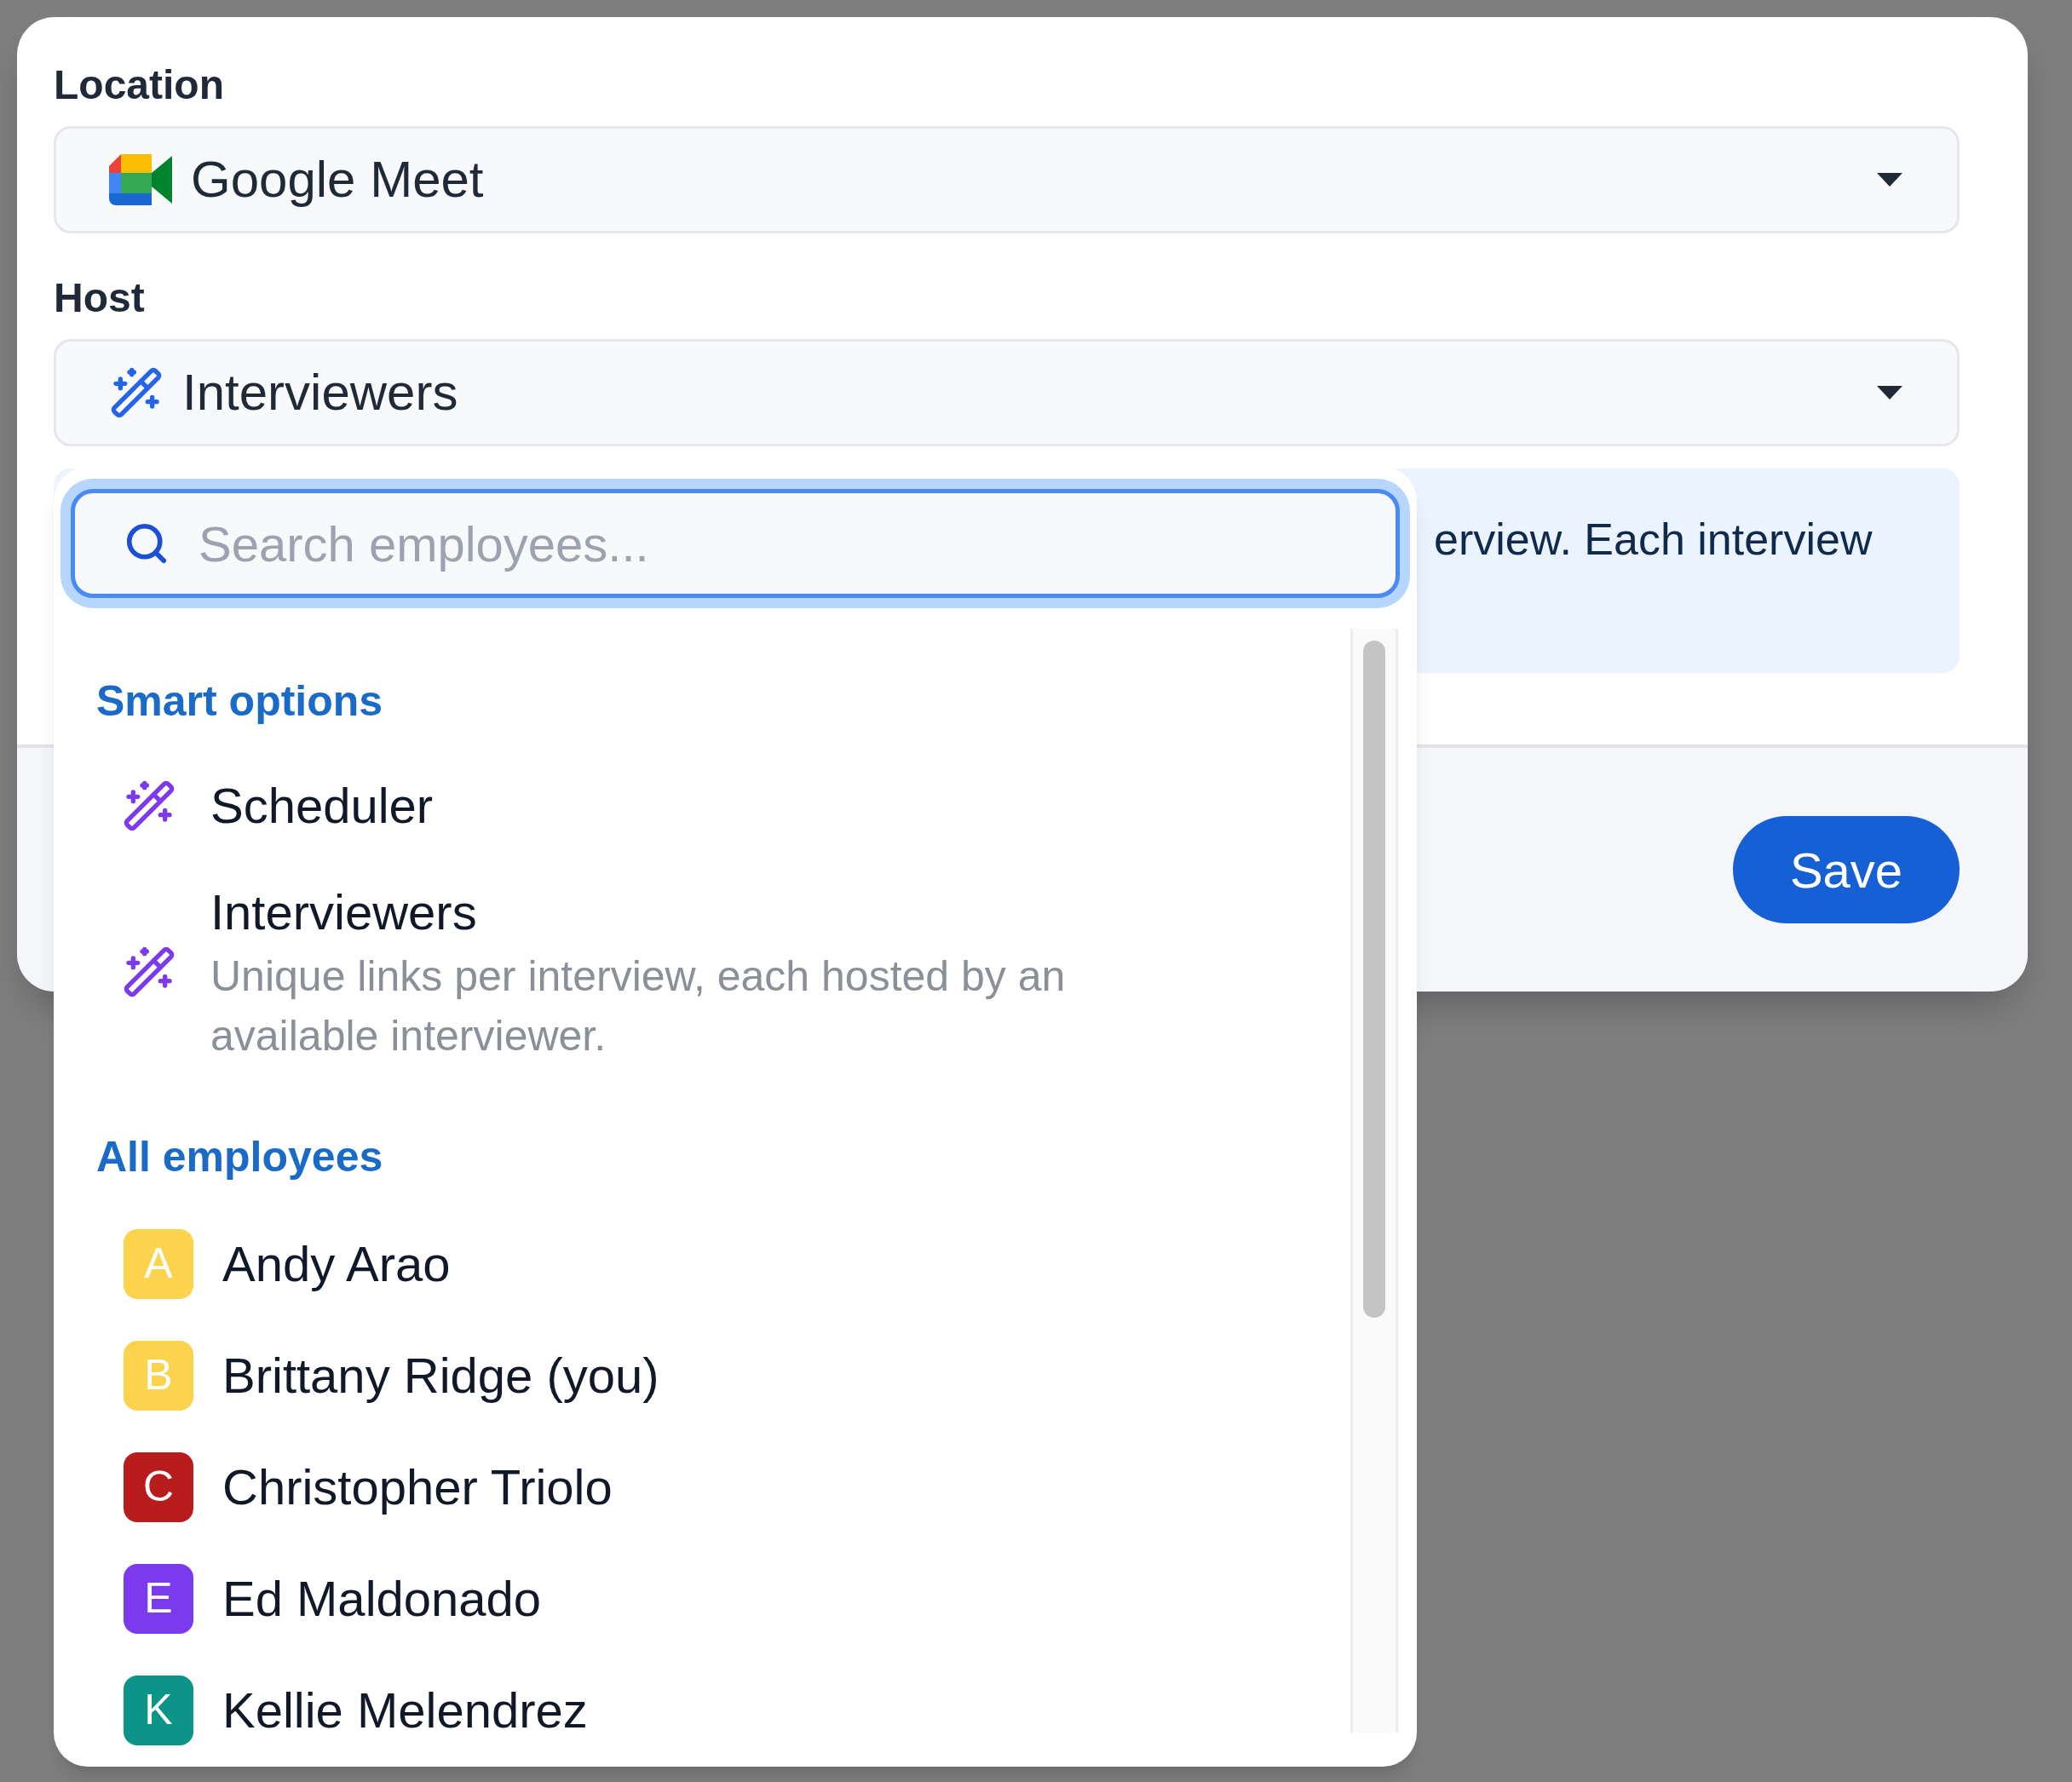  Describe the element at coordinates (1007, 392) in the screenshot. I see `select-field: Interviewers` at that location.